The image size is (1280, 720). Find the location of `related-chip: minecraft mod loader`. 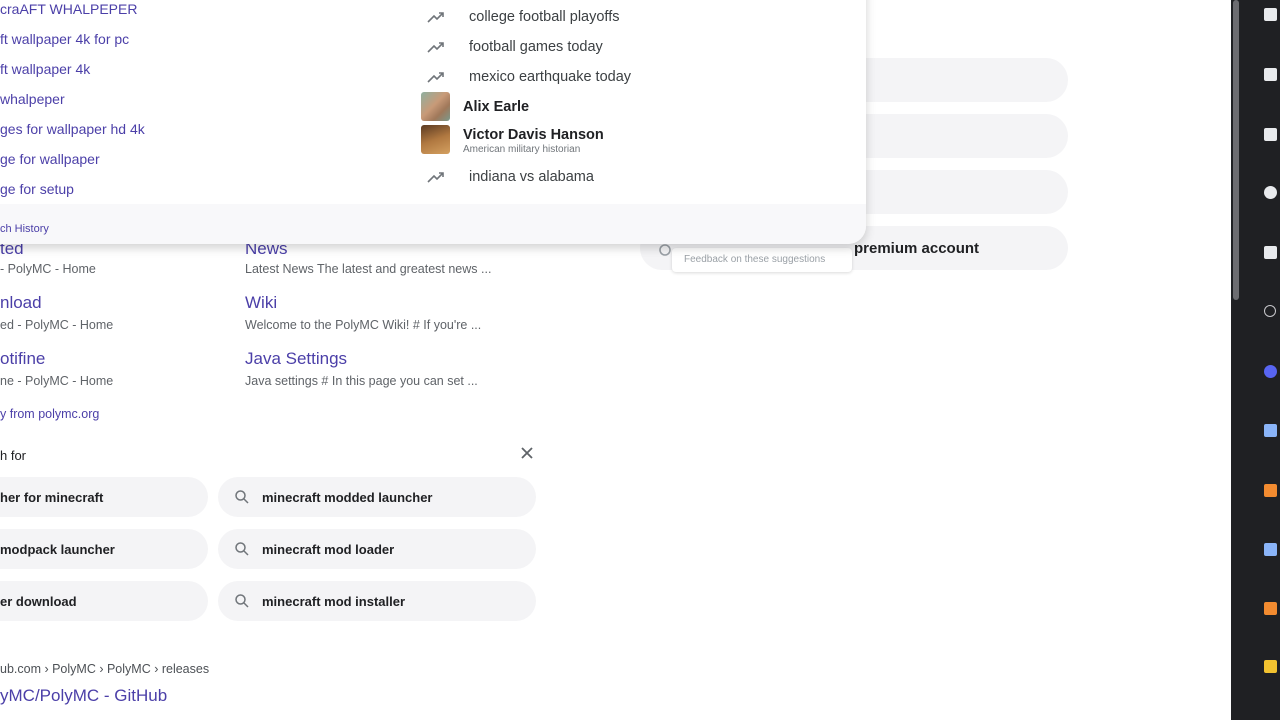

related-chip: minecraft mod loader is located at coordinates (377, 549).